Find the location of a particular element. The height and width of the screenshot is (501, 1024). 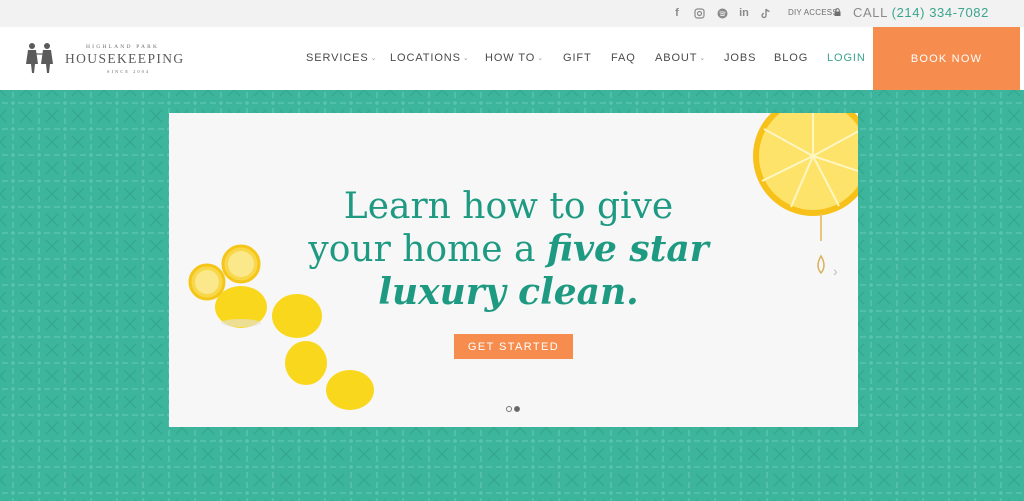

nav-how-to: HOW TO ⌄ is located at coordinates (514, 58).